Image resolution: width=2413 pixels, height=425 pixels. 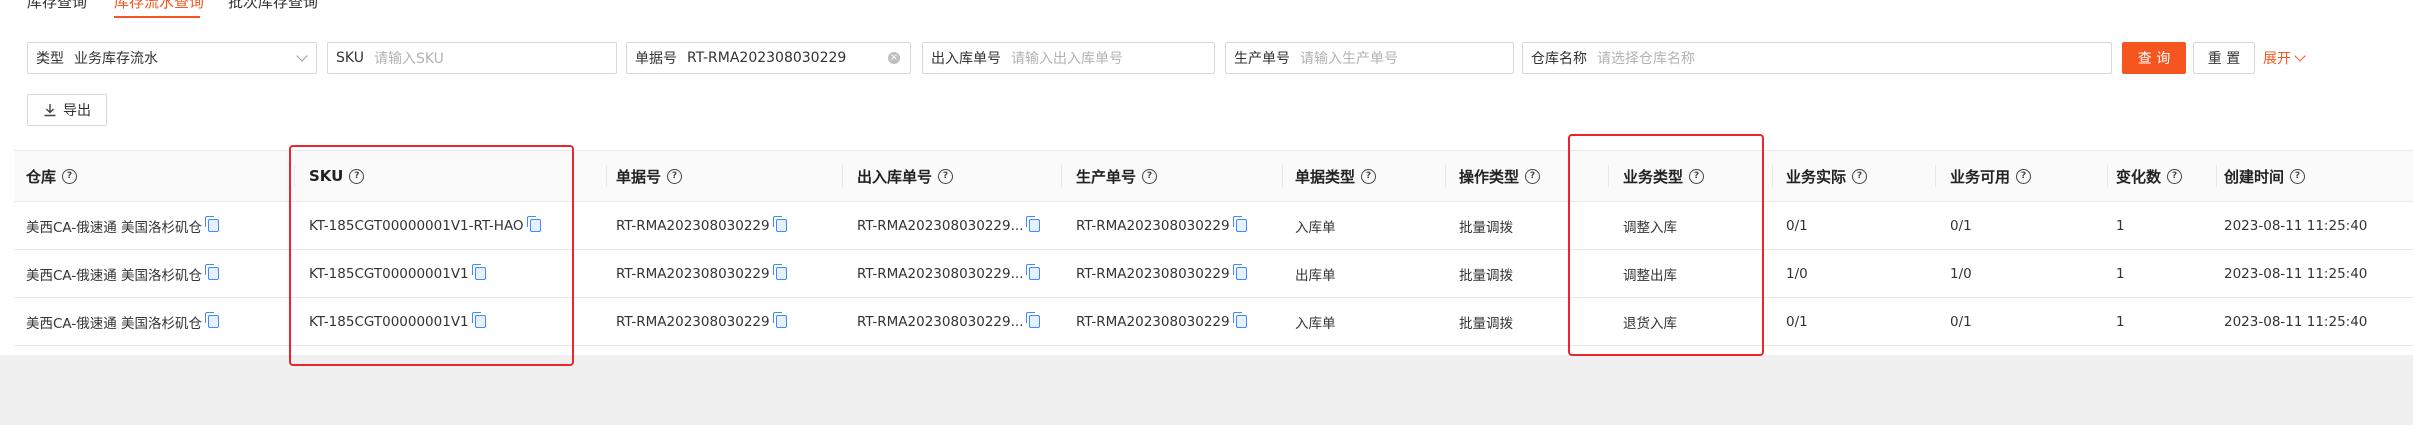 I want to click on header-warehouse: 仓库?, so click(x=52, y=176).